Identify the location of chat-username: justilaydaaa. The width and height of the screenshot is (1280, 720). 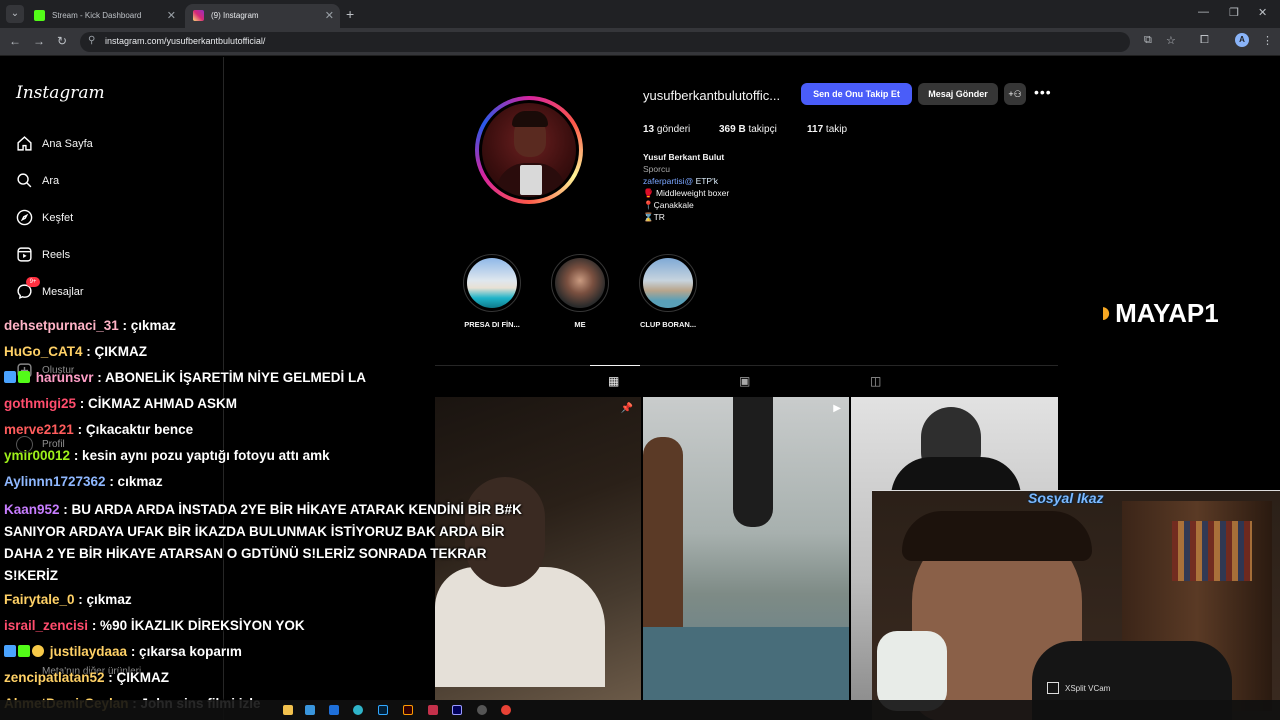
(88, 651).